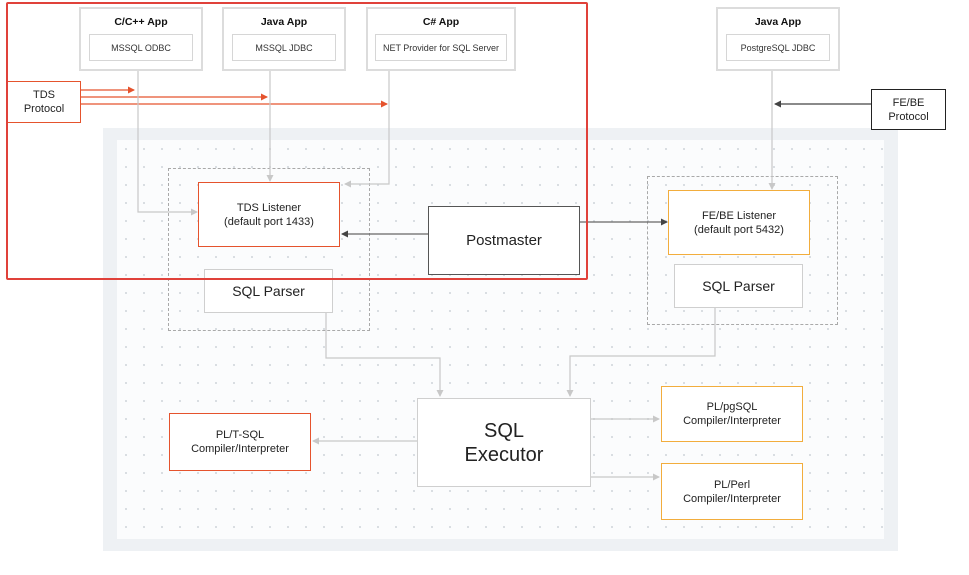 The width and height of the screenshot is (969, 575). What do you see at coordinates (778, 47) in the screenshot?
I see `driver-label: PostgreSQL JDBC` at bounding box center [778, 47].